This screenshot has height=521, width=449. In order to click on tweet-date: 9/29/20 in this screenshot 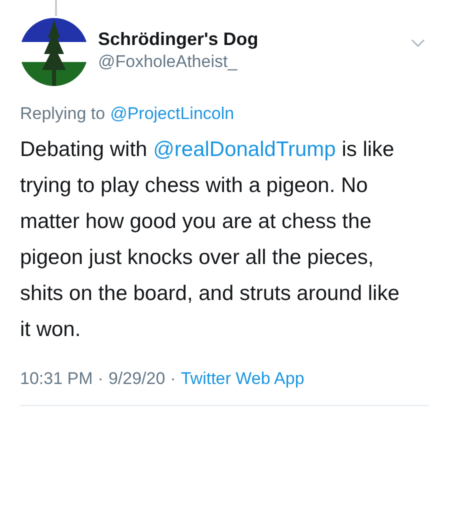, I will do `click(137, 379)`.